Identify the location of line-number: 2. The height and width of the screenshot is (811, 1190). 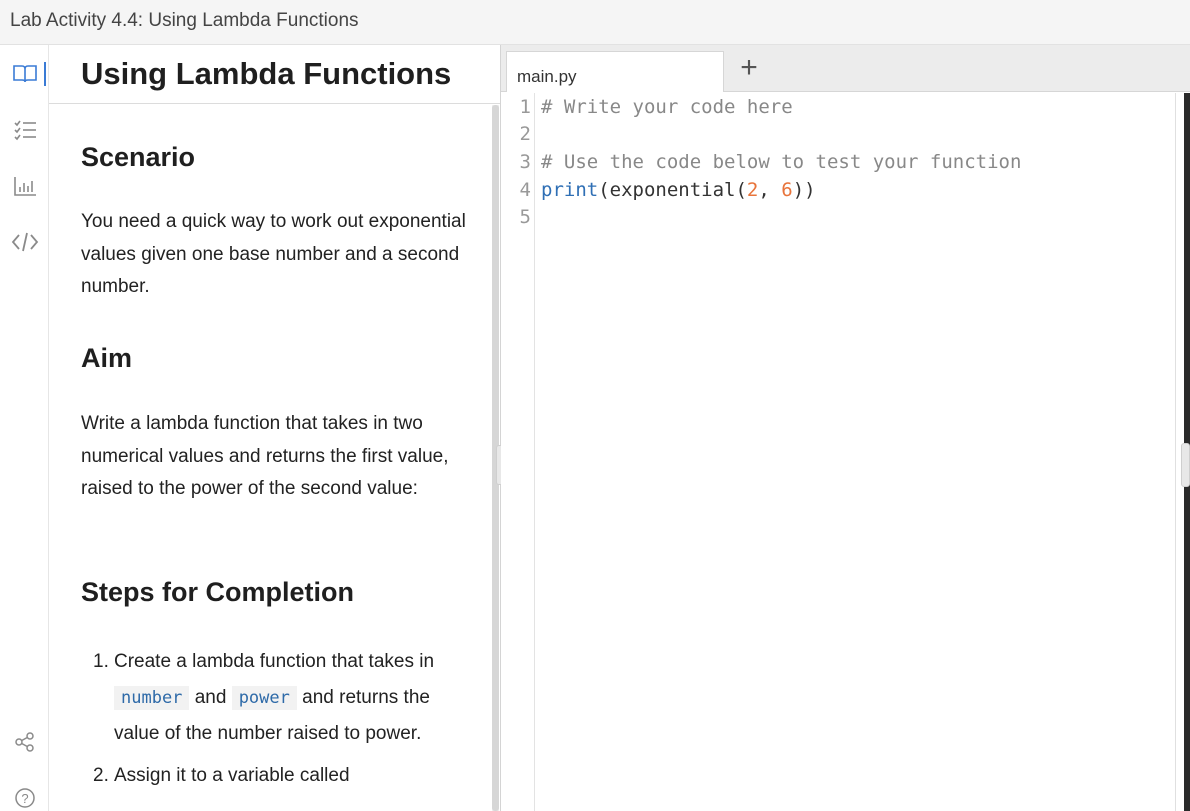
(525, 134).